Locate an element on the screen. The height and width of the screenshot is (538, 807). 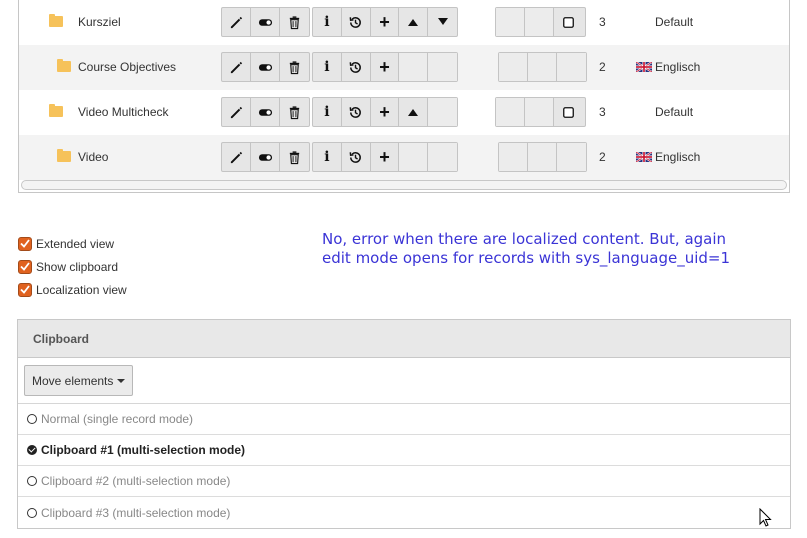
caret-down-icon is located at coordinates (121, 380).